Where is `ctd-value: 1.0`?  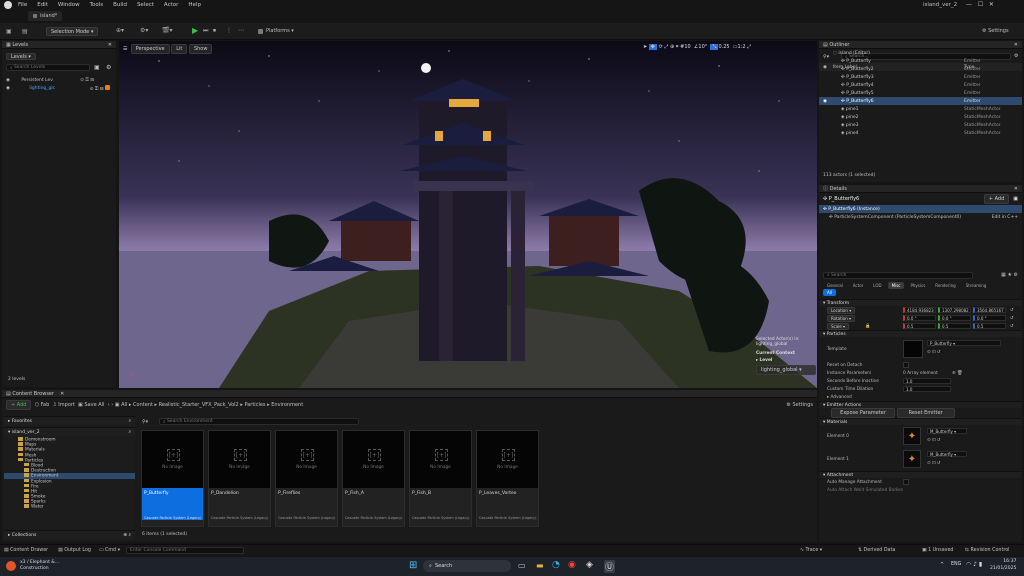 ctd-value: 1.0 is located at coordinates (927, 389).